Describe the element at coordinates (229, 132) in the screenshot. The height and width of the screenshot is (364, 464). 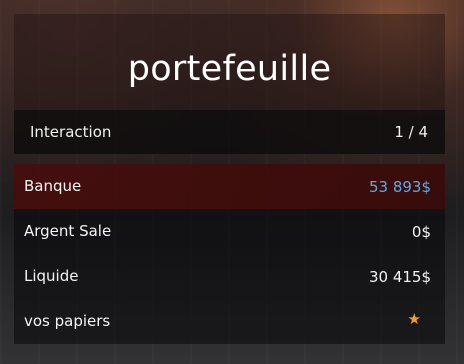
I see `menu-subheader: Interaction 1 / 4` at that location.